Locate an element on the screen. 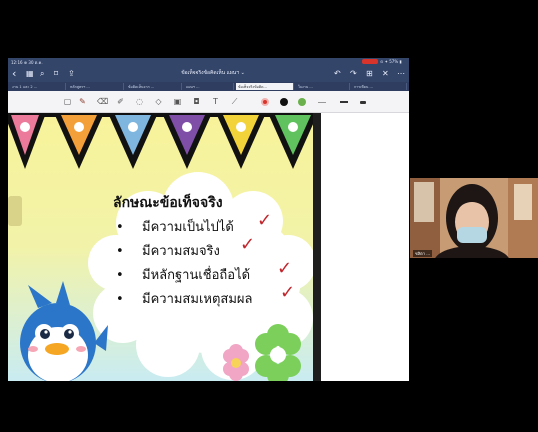  reader-icon: ▢ is located at coordinates (67, 101).